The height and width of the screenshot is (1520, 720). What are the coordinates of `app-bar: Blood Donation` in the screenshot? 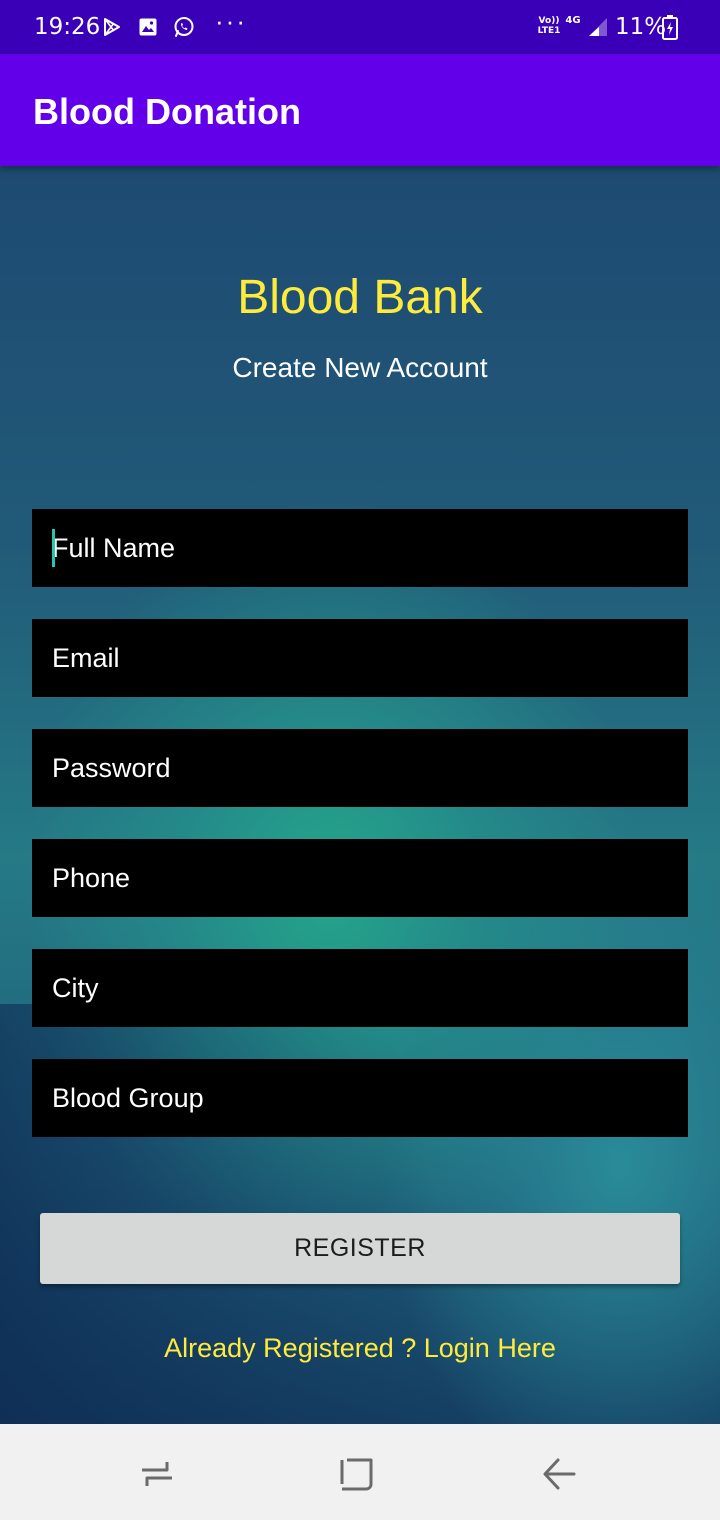 It's located at (360, 110).